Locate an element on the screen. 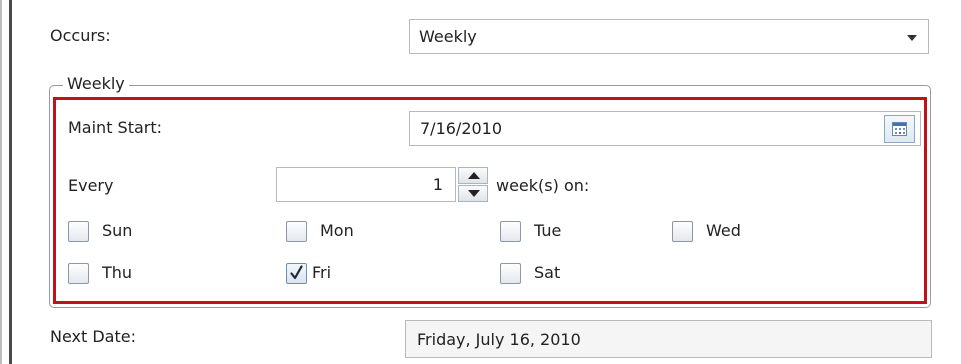 Image resolution: width=961 pixels, height=364 pixels. checkbox-thu-label: Thu is located at coordinates (117, 272).